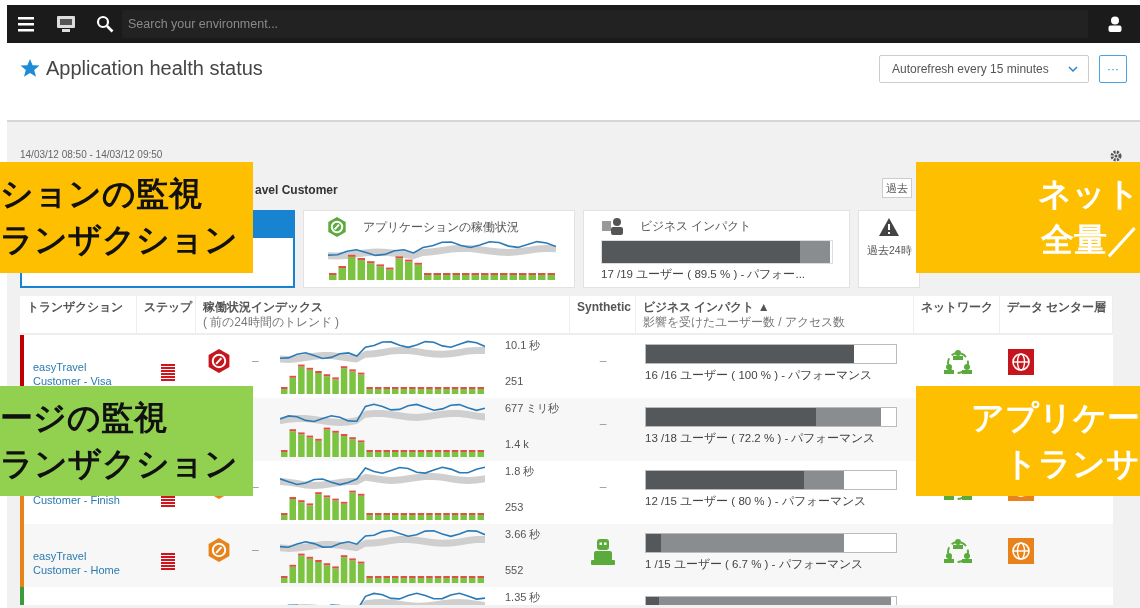  I want to click on transaction-link: easyTravel Customer - Home, so click(79, 555).